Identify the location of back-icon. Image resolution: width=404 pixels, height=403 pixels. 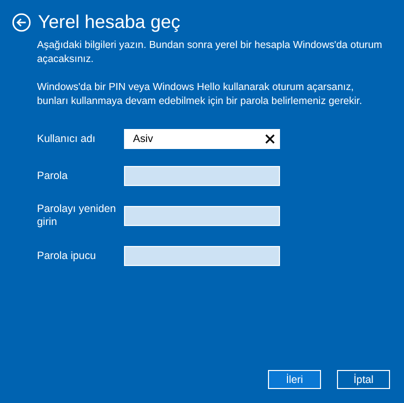
(21, 22).